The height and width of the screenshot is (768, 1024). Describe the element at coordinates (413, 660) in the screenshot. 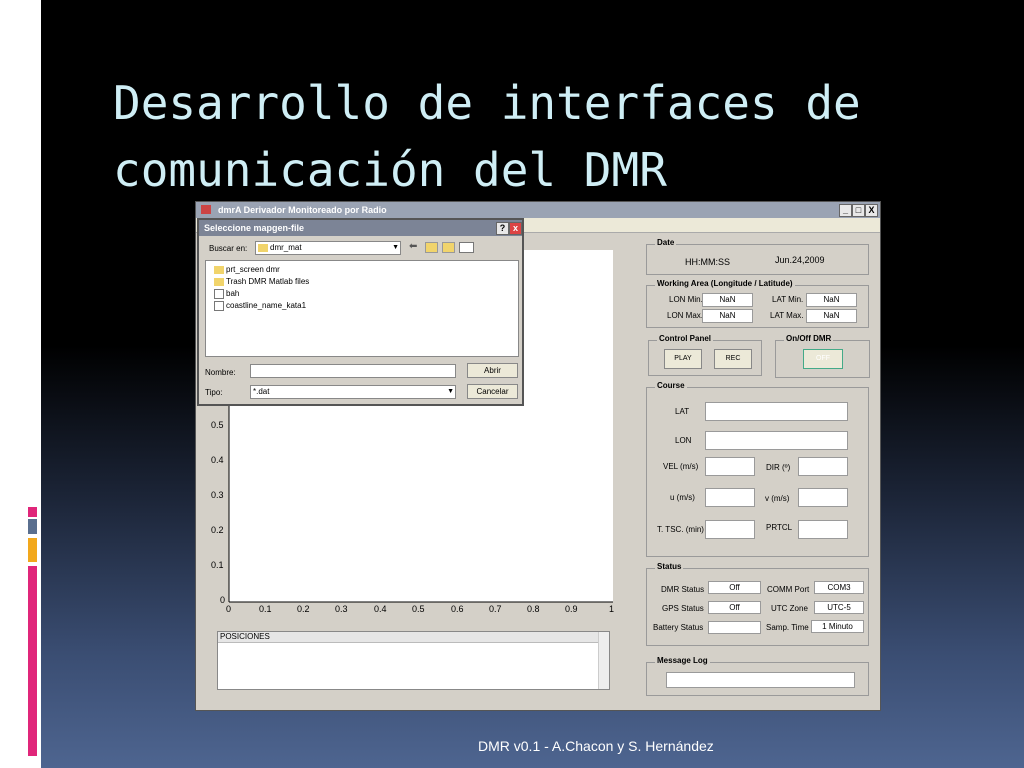

I see `positions-list: POSICIONES` at that location.